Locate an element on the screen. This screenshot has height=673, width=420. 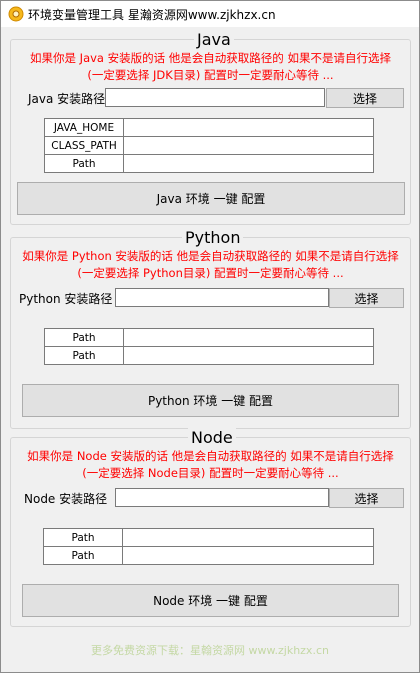
python-var-name-path-2: Path is located at coordinates (84, 355).